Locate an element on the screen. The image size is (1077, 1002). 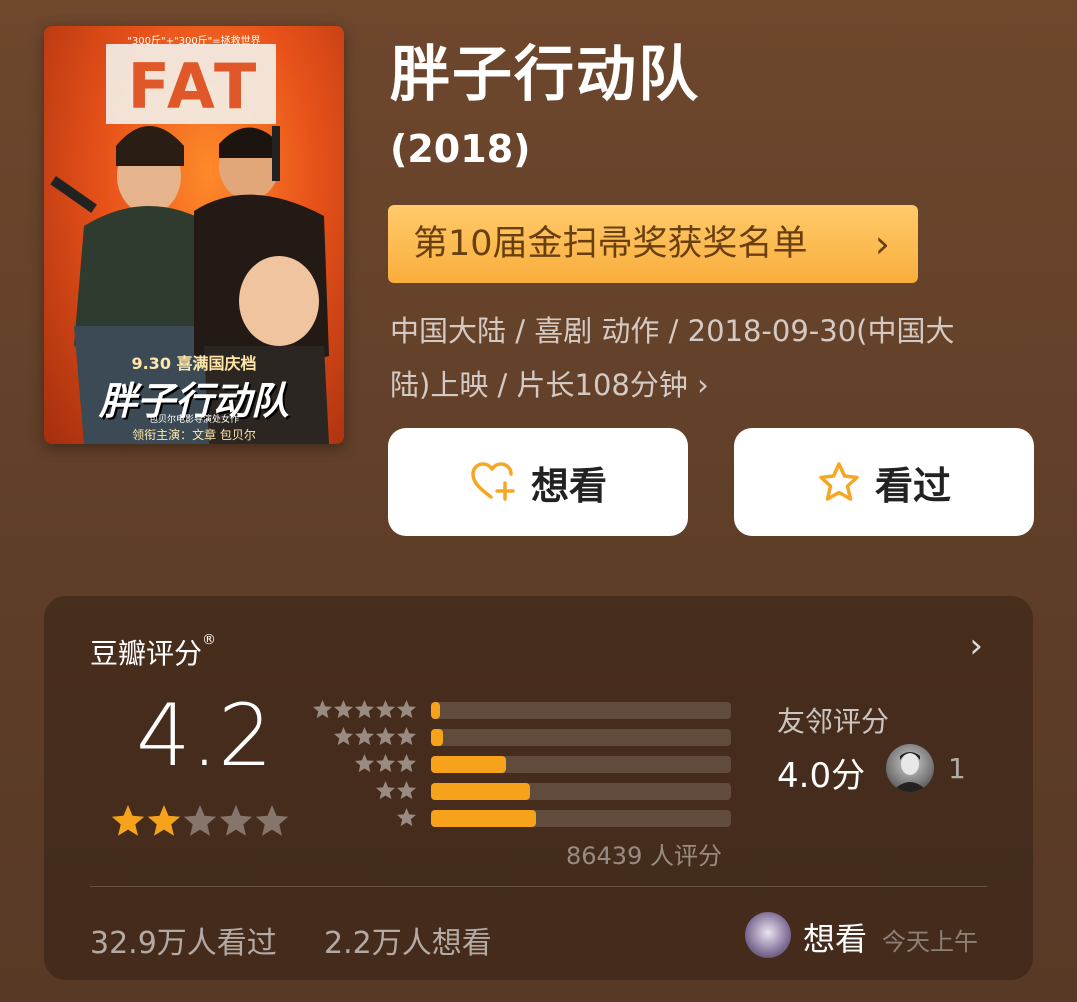
movie-title: 胖子行动队 is located at coordinates (545, 75).